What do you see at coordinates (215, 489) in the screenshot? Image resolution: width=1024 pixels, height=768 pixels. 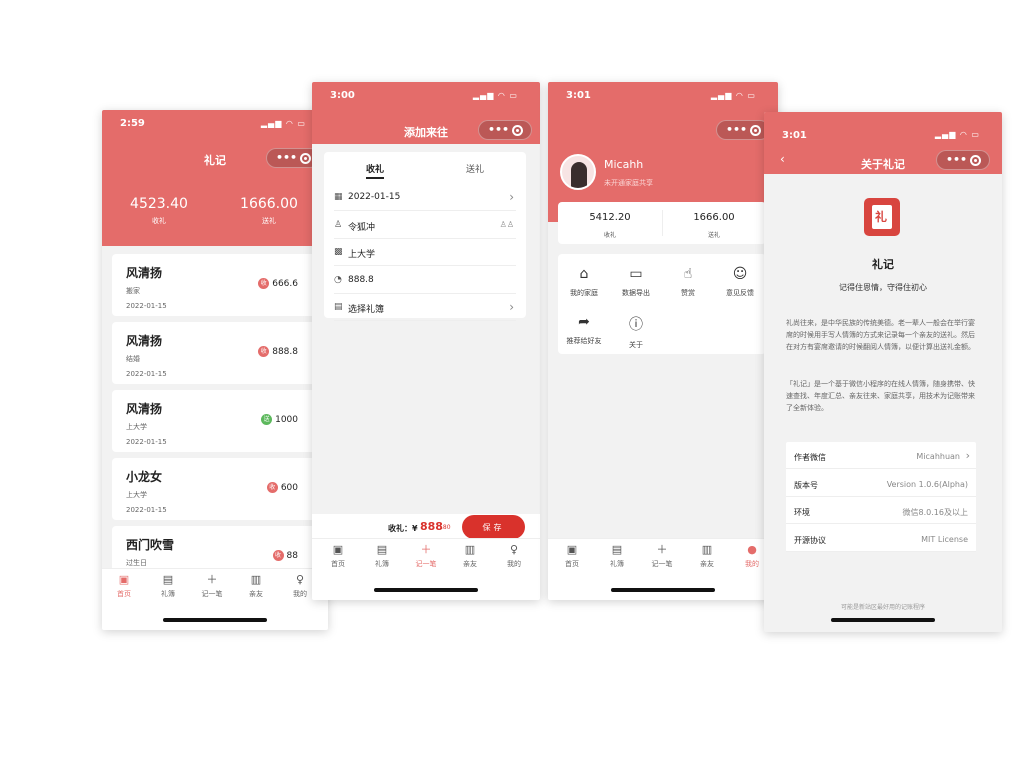 I see `list-item: 小龙女 上大学 2022-01-15 收 600` at bounding box center [215, 489].